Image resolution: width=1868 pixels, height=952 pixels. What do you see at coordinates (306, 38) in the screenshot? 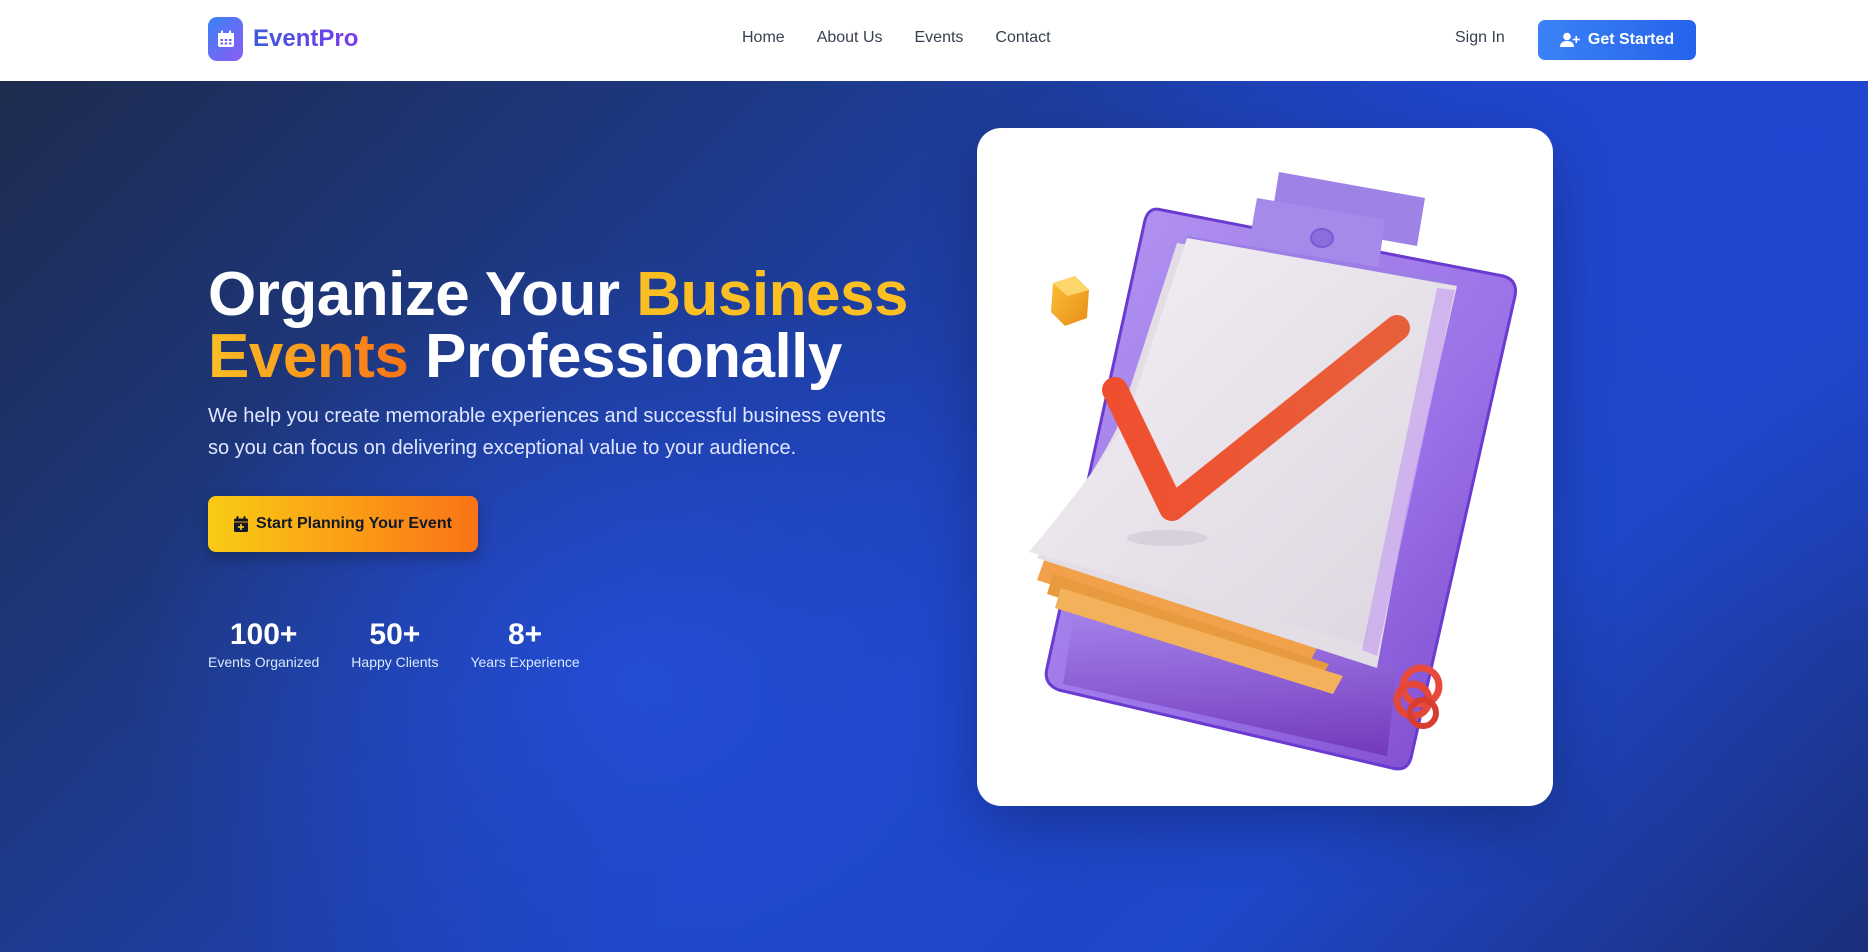
I see `logo-text: EventPro` at bounding box center [306, 38].